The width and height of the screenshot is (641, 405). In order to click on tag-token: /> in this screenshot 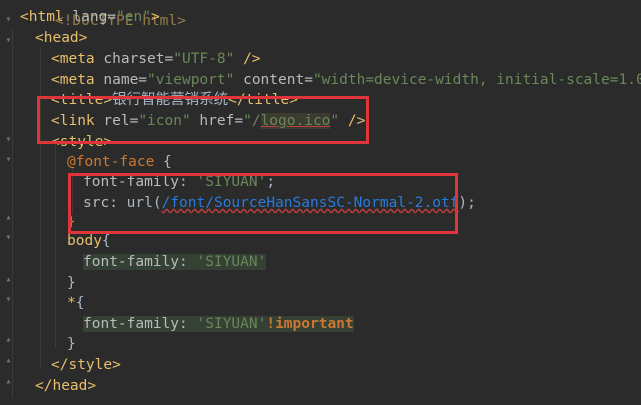, I will do `click(247, 59)`.